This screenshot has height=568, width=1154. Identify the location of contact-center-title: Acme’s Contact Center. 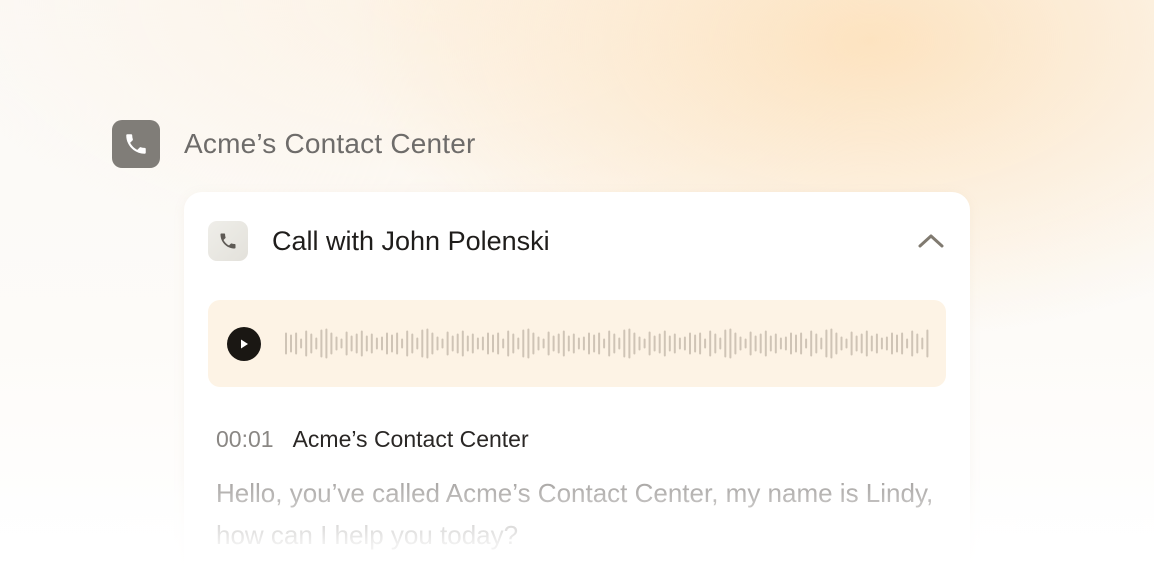
(330, 143).